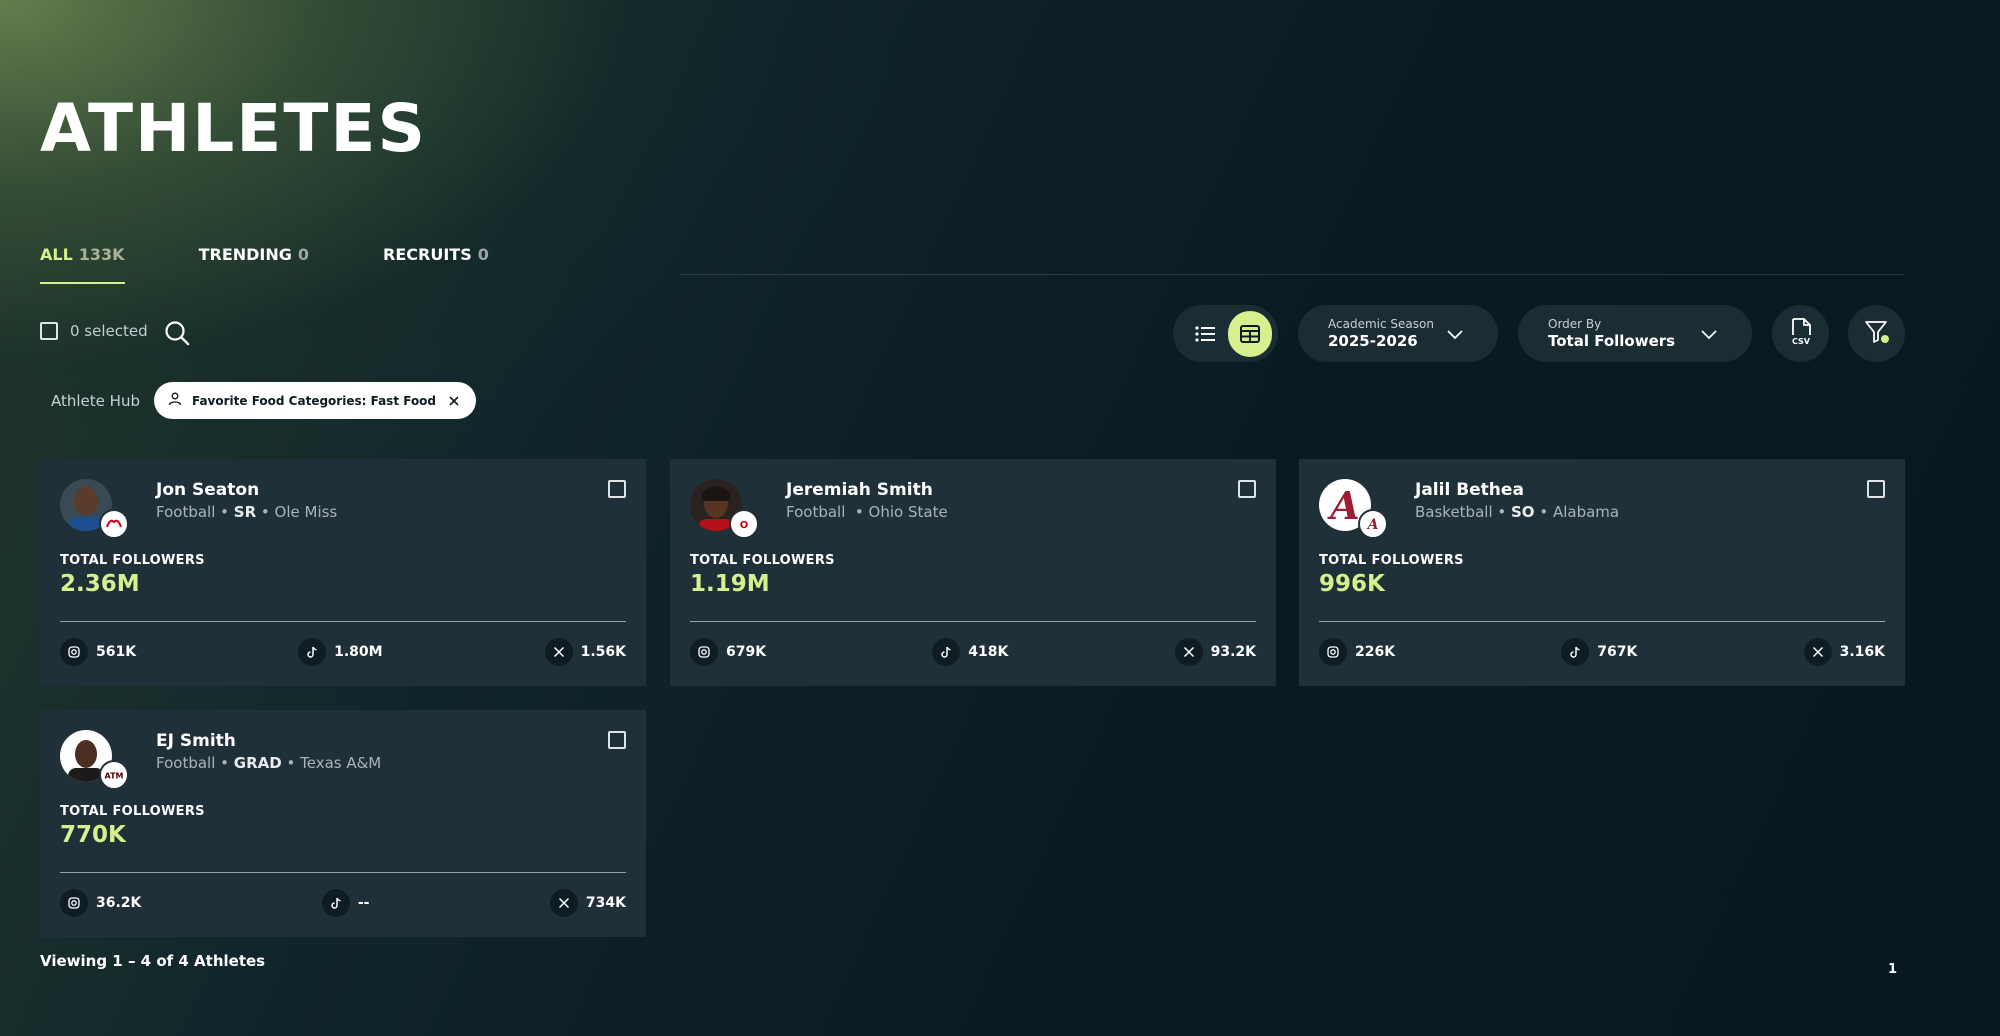 The width and height of the screenshot is (2000, 1036). I want to click on select-all-checkbox, so click(49, 331).